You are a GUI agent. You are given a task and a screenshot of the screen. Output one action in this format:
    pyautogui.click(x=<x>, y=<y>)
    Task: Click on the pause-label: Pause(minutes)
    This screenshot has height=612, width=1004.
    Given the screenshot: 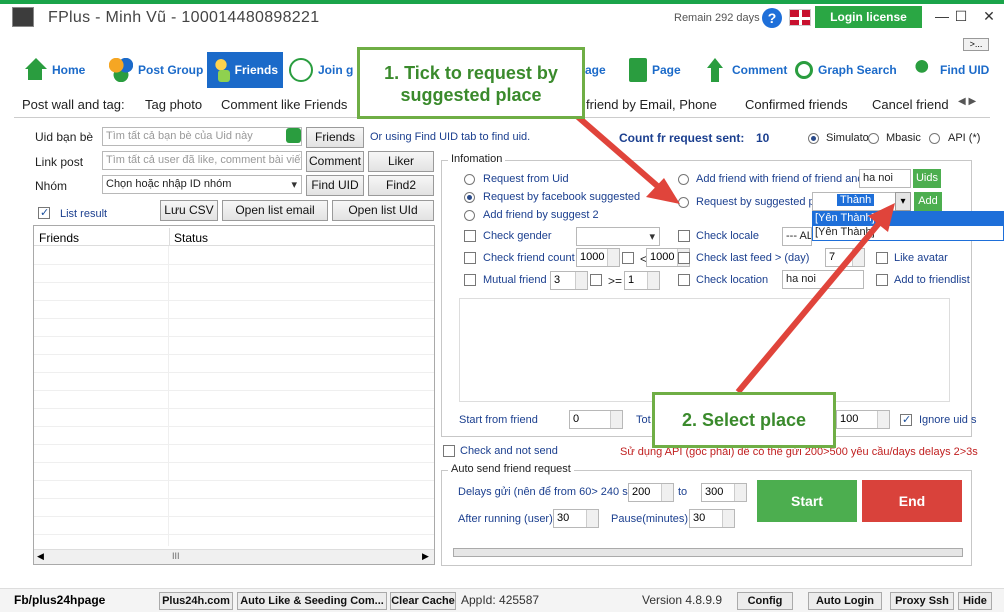 What is the action you would take?
    pyautogui.click(x=650, y=519)
    